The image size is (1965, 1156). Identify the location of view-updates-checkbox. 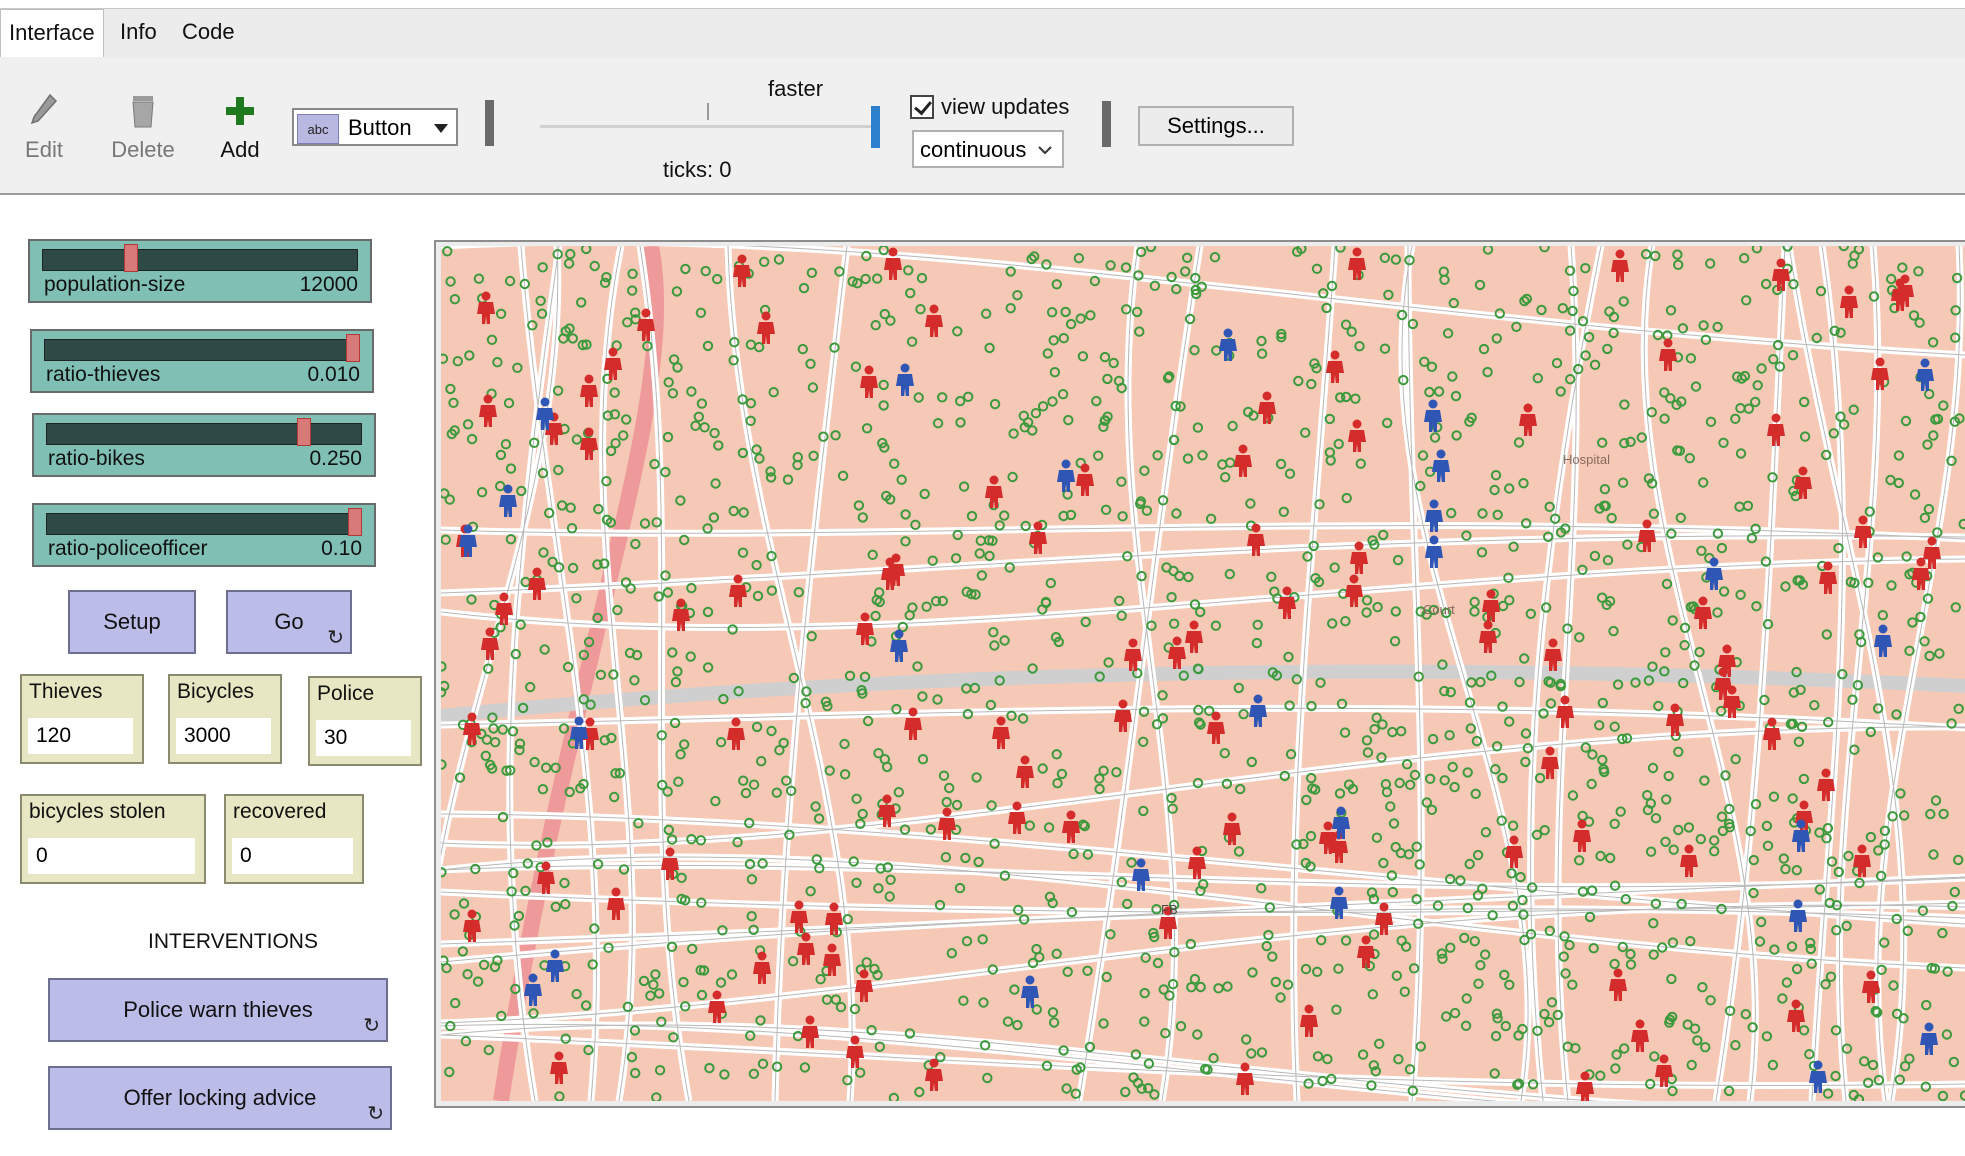
(922, 107).